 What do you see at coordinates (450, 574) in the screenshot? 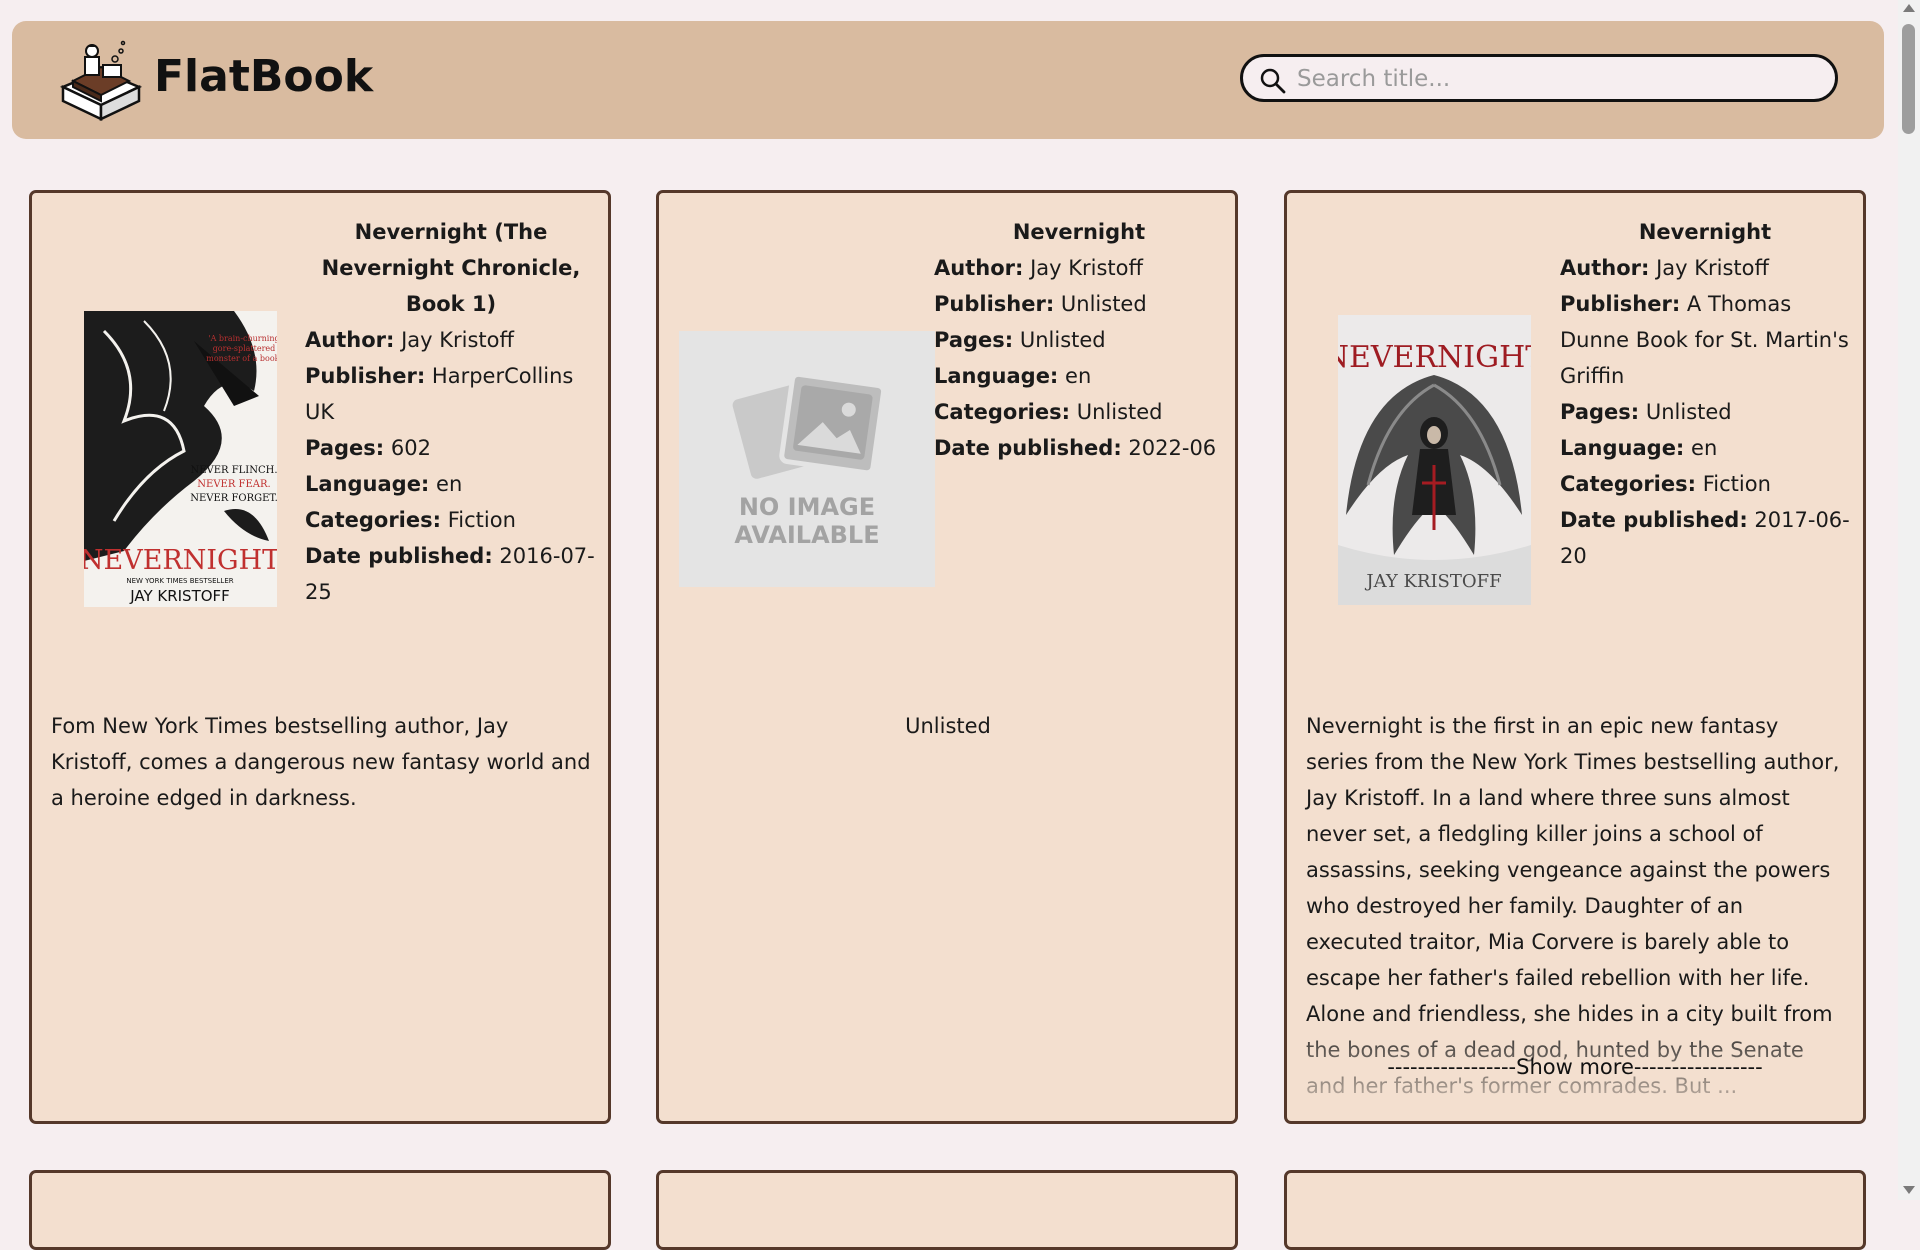
I see `date-row: Date published: 2016-07-25` at bounding box center [450, 574].